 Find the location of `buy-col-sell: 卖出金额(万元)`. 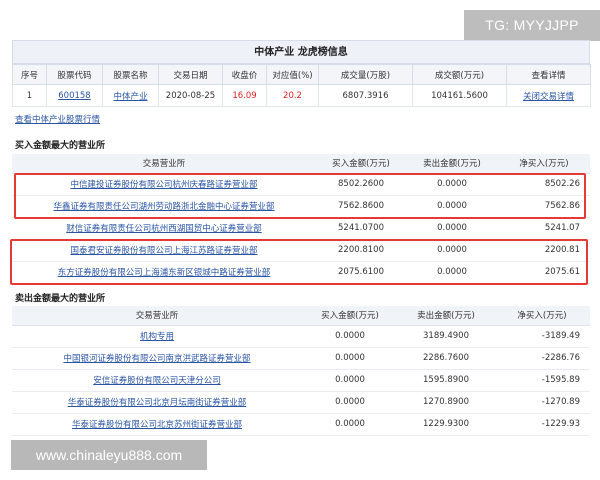

buy-col-sell: 卖出金额(万元) is located at coordinates (452, 164).